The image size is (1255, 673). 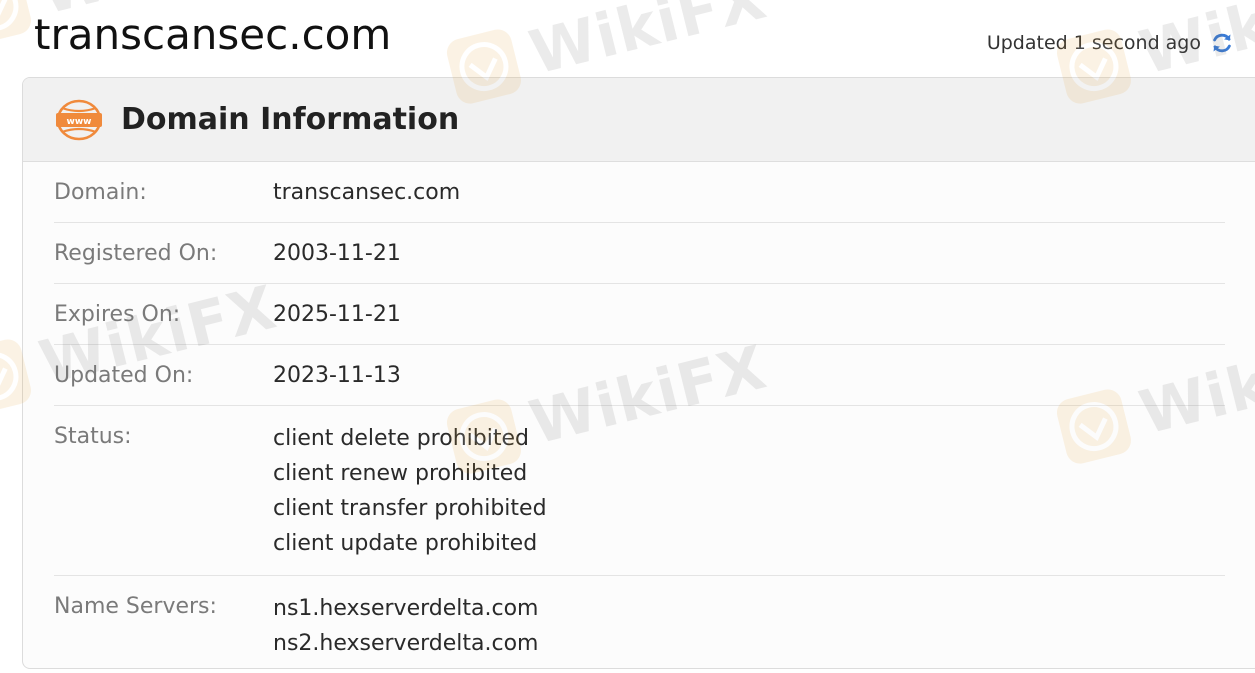 I want to click on updated-status: Updated 1 second ago, so click(x=1111, y=43).